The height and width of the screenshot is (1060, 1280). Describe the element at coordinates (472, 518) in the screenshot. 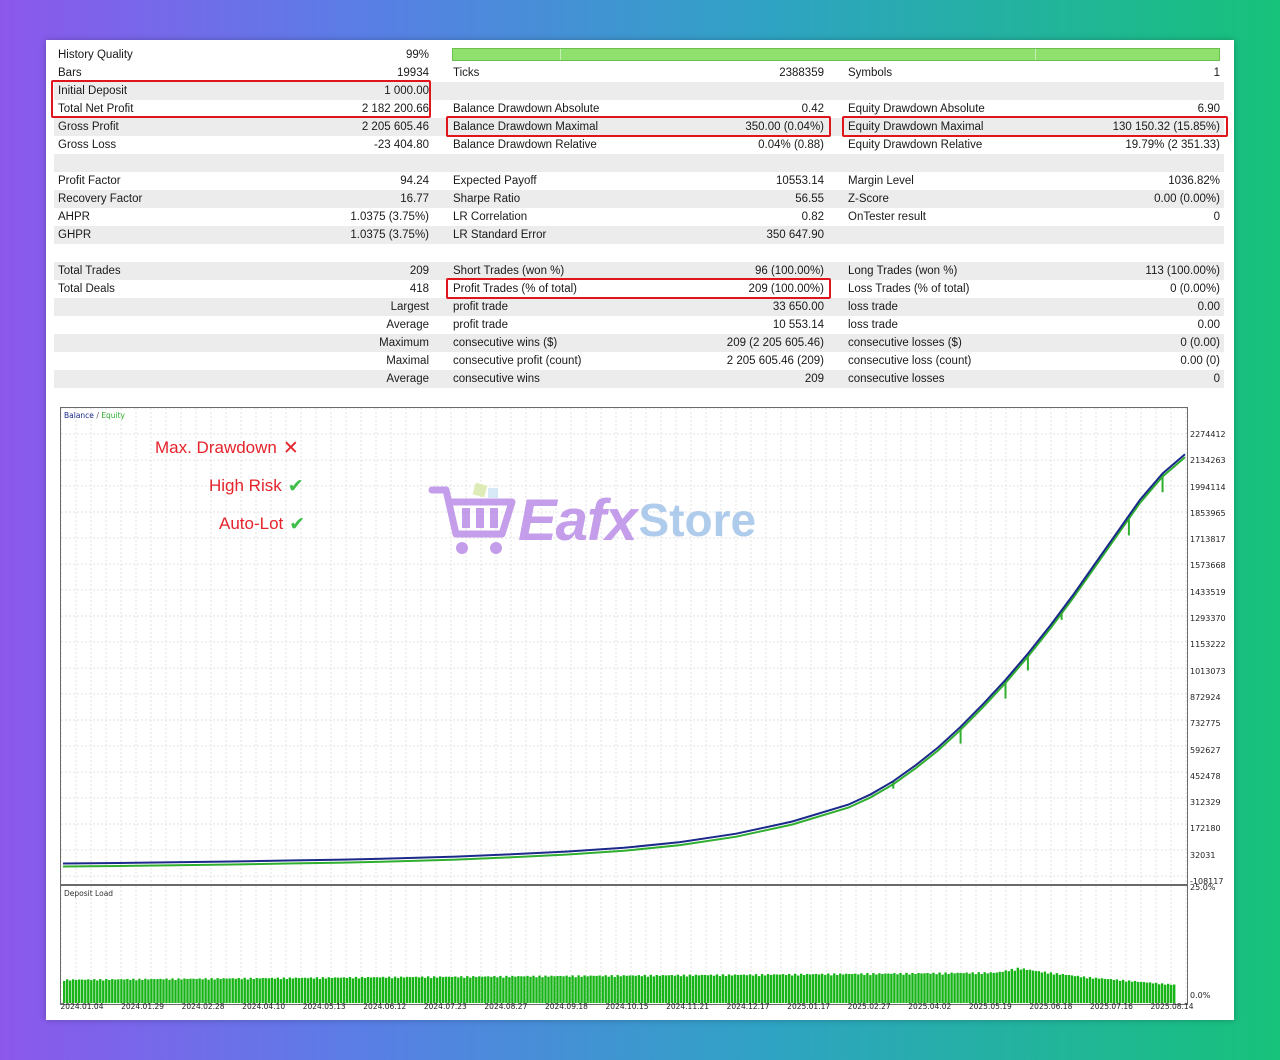

I see `cart-icon` at that location.